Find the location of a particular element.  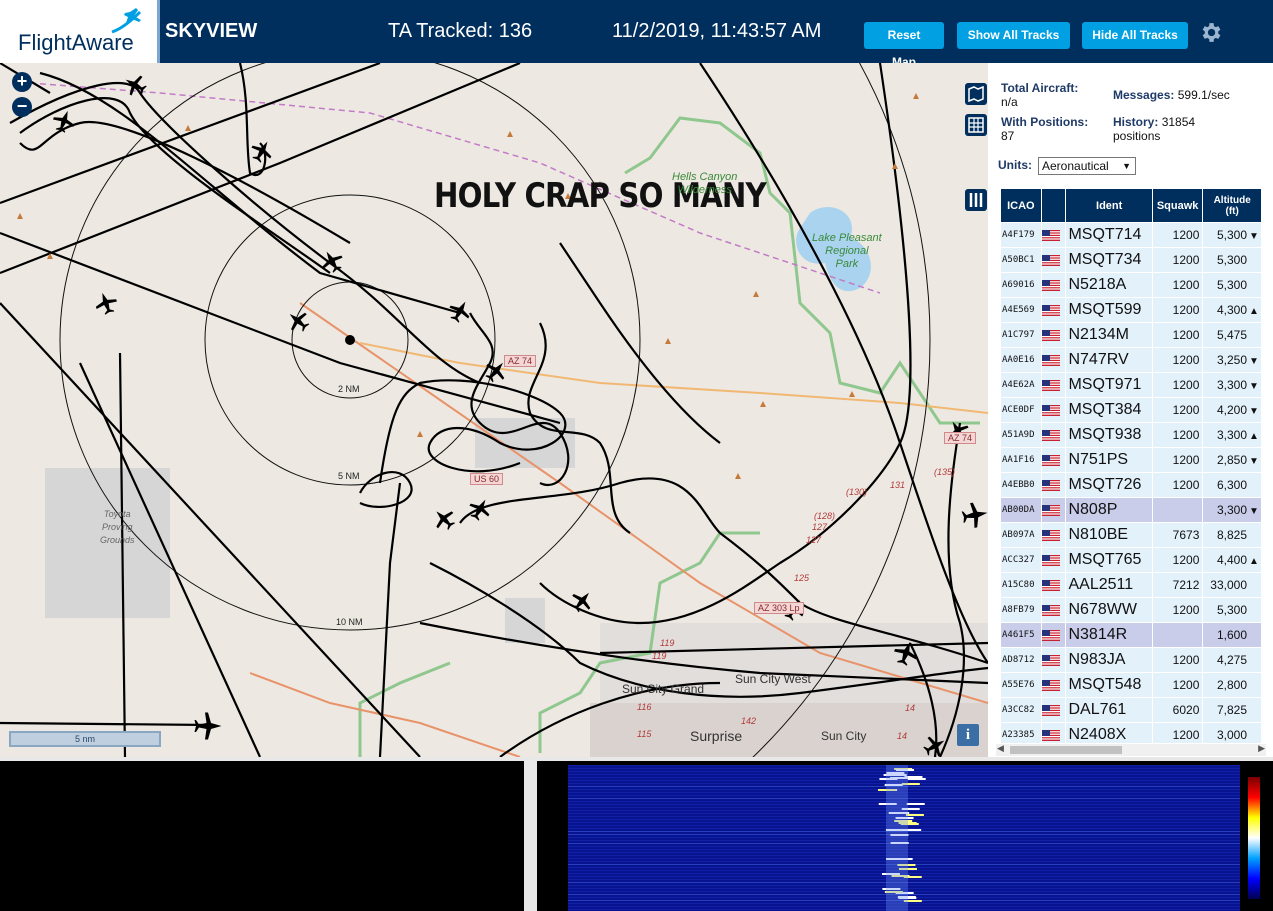

messages-stat: Messages: 599.1/sec is located at coordinates (1171, 95).